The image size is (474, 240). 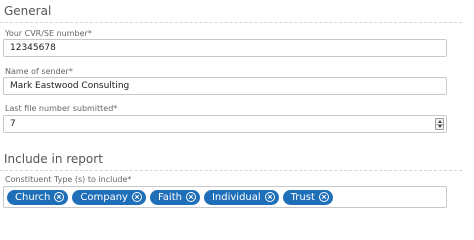 I want to click on tag-company: Company, so click(x=109, y=197).